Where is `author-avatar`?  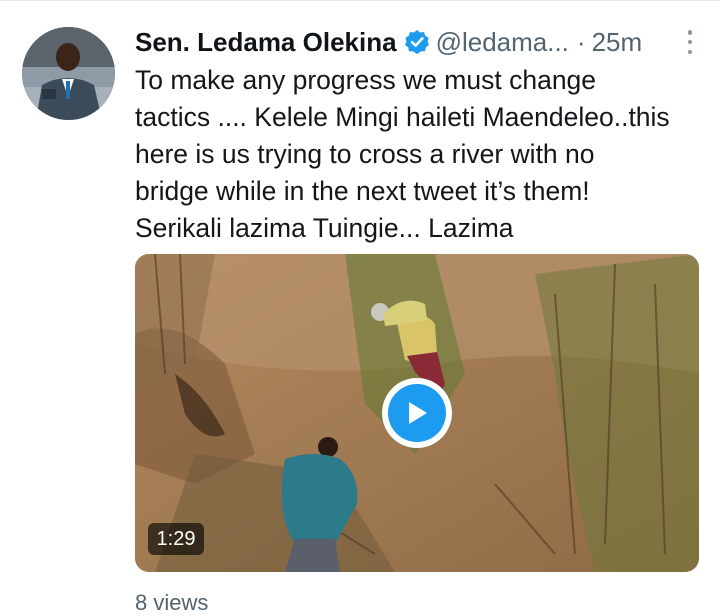
author-avatar is located at coordinates (68, 73).